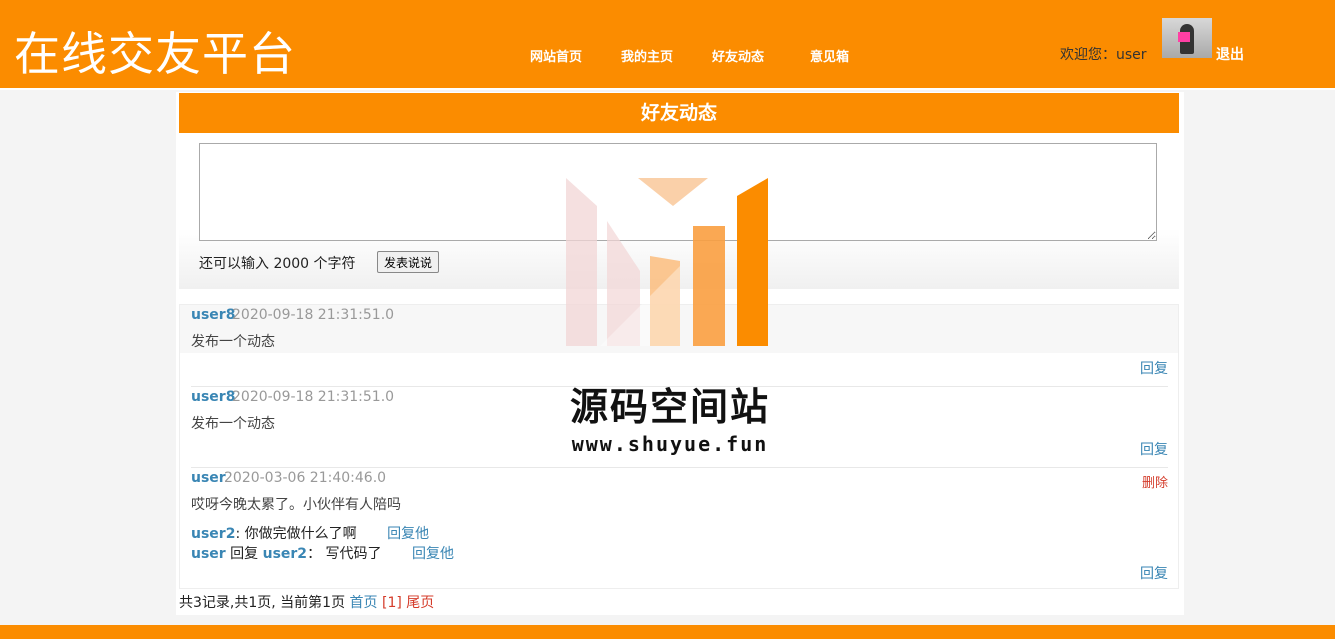  I want to click on nav-home: 网站首页, so click(556, 55).